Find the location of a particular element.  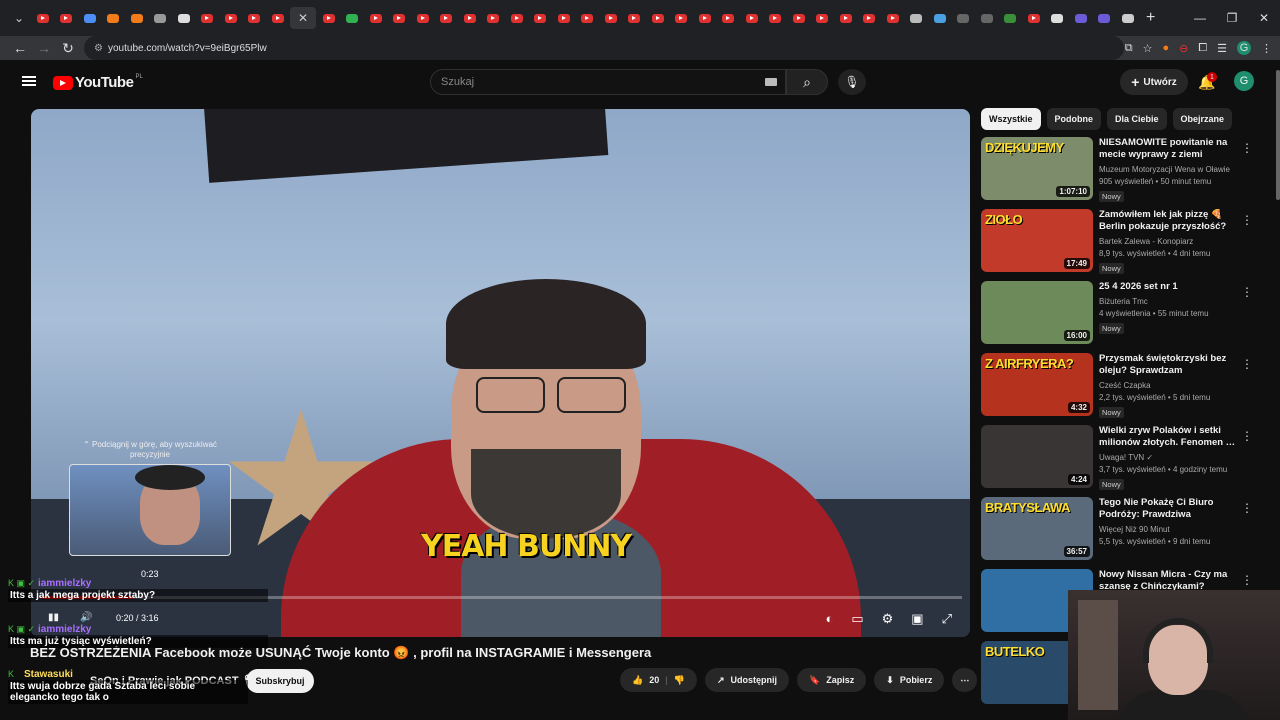

save-button: 🔖 Zapisz is located at coordinates (832, 680).